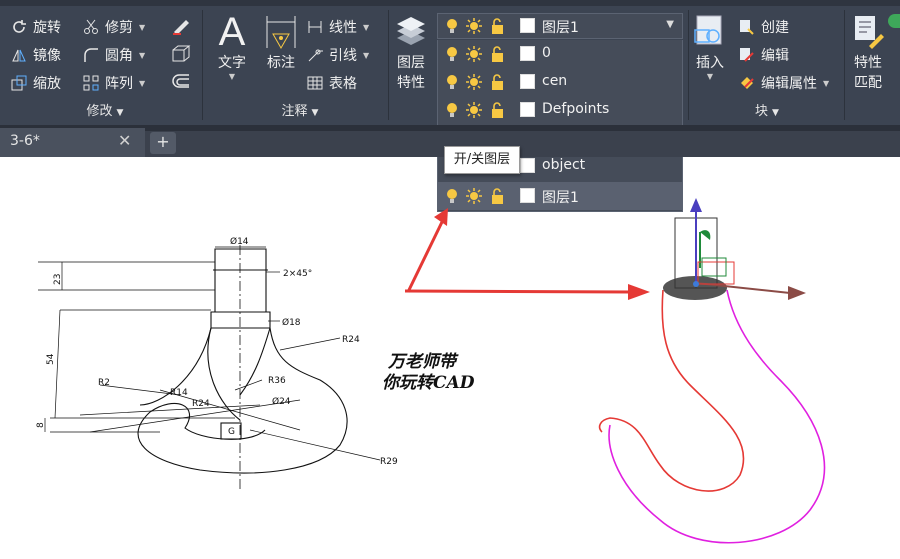 The image size is (900, 559). I want to click on dimension-icon, so click(281, 33).